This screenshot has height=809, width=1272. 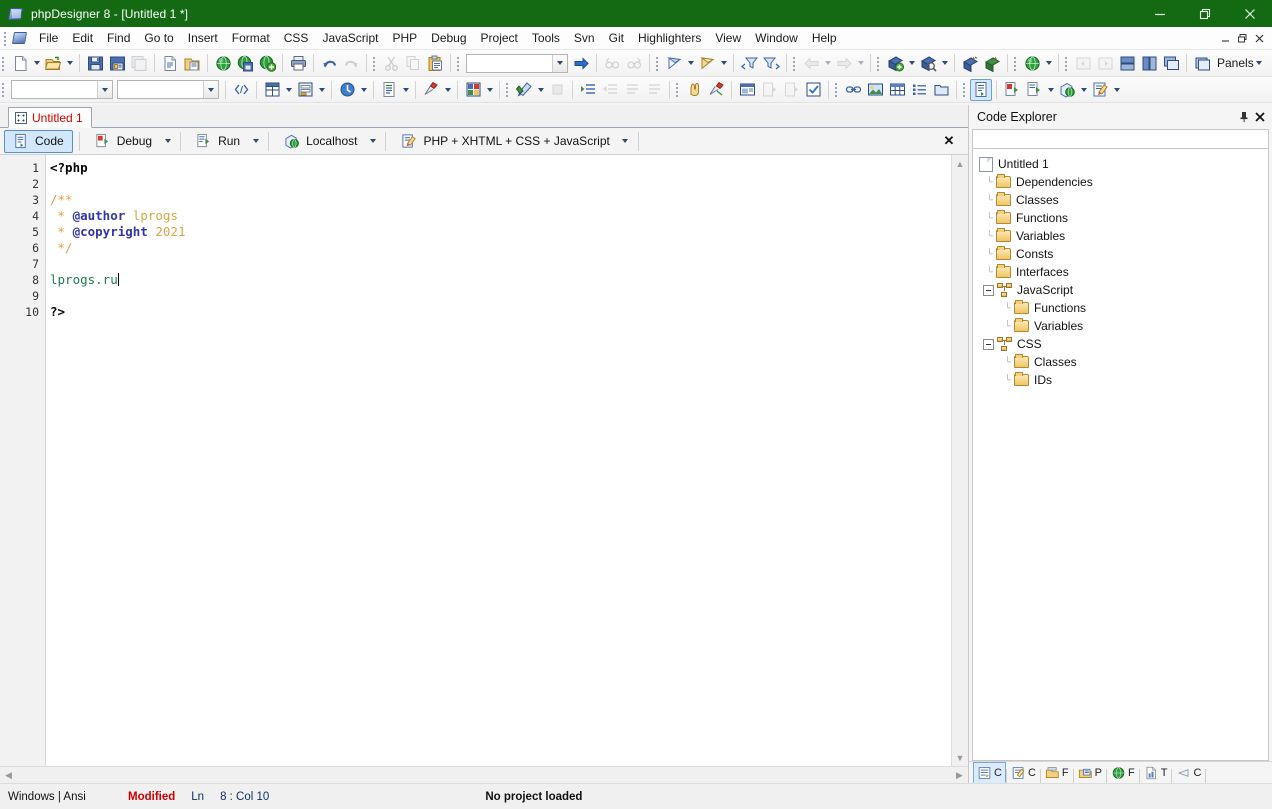 I want to click on preview-icon, so click(x=747, y=90).